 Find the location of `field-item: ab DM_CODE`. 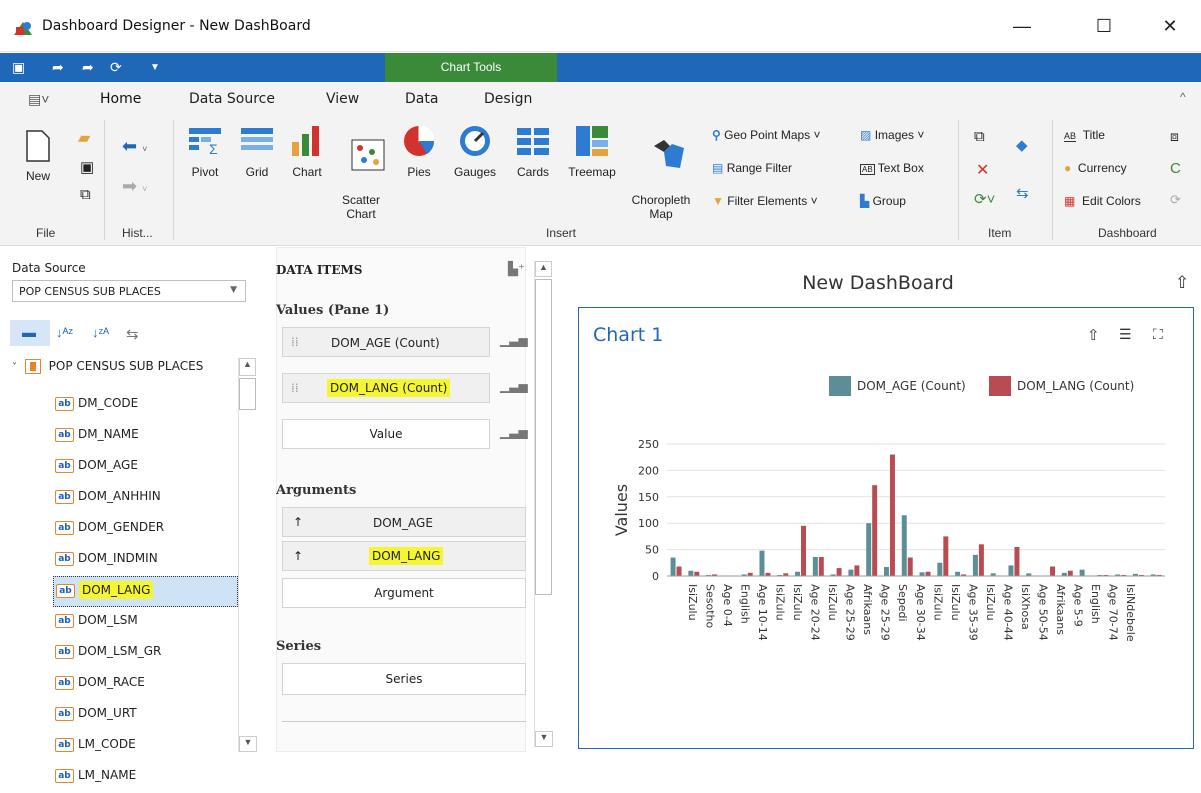

field-item: ab DM_CODE is located at coordinates (145, 405).